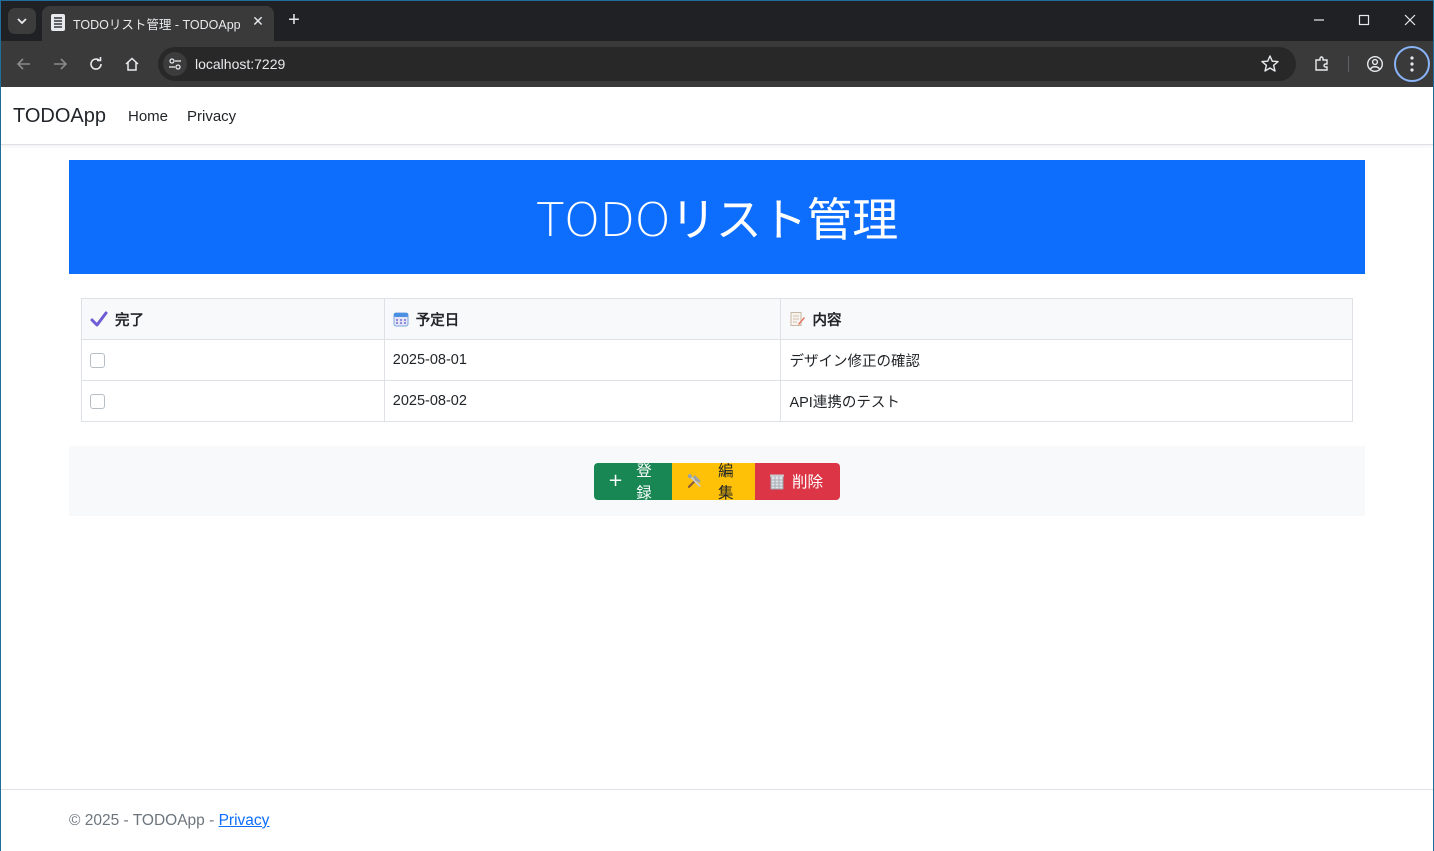 This screenshot has width=1434, height=851. I want to click on page-footer: © 2025 - TODOApp - Privacy, so click(717, 820).